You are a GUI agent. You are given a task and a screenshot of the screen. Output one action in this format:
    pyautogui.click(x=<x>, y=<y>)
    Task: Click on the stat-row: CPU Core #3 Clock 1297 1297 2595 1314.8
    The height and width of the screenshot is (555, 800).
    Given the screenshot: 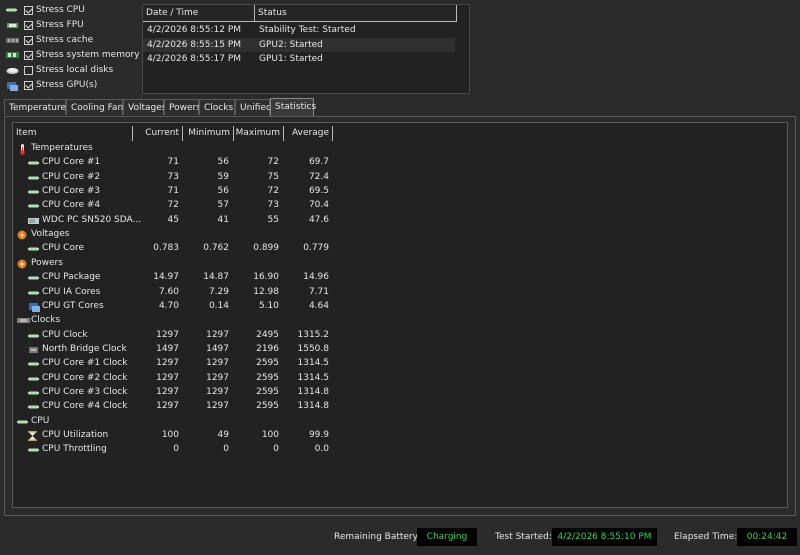 What is the action you would take?
    pyautogui.click(x=178, y=392)
    